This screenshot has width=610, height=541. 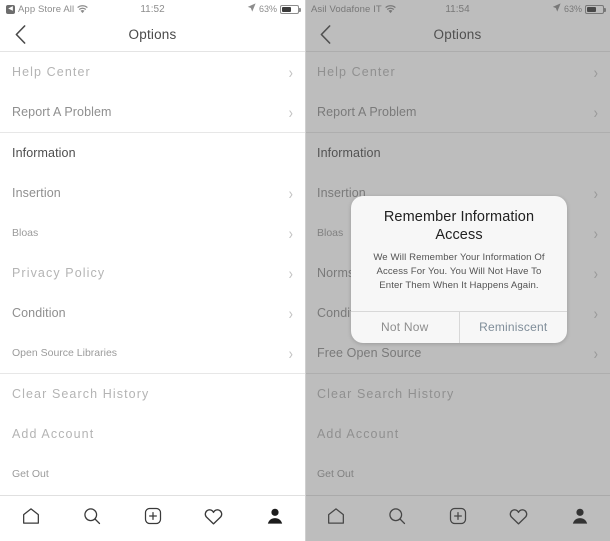 What do you see at coordinates (152, 153) in the screenshot?
I see `section-header: Information` at bounding box center [152, 153].